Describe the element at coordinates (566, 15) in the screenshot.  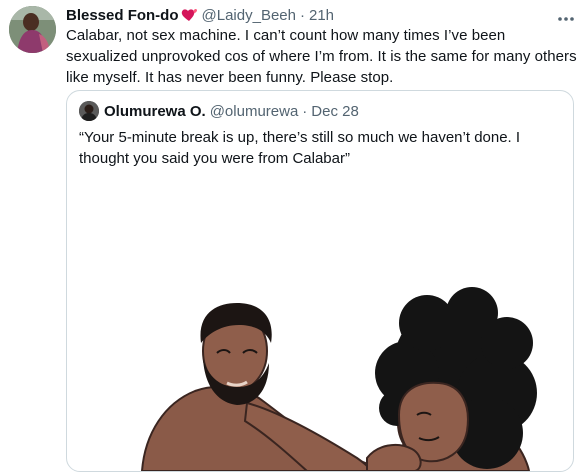
I see `more-options-icon` at that location.